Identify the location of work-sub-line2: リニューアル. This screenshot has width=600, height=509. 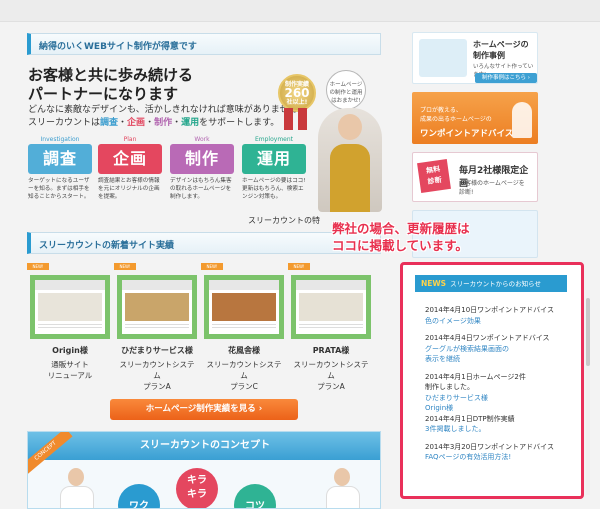
(70, 375).